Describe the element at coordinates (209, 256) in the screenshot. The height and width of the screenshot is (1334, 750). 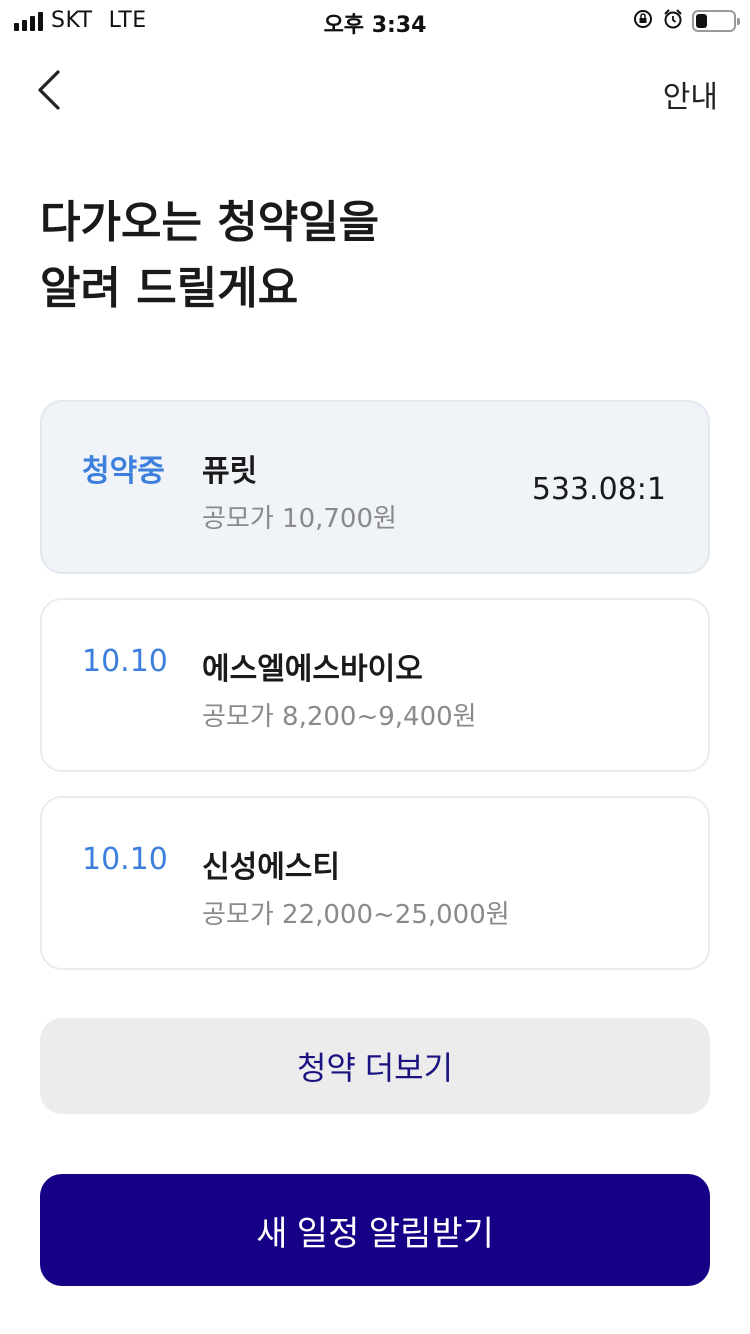
I see `page-title: 다가오는 청약일을 알려 드릴게요` at that location.